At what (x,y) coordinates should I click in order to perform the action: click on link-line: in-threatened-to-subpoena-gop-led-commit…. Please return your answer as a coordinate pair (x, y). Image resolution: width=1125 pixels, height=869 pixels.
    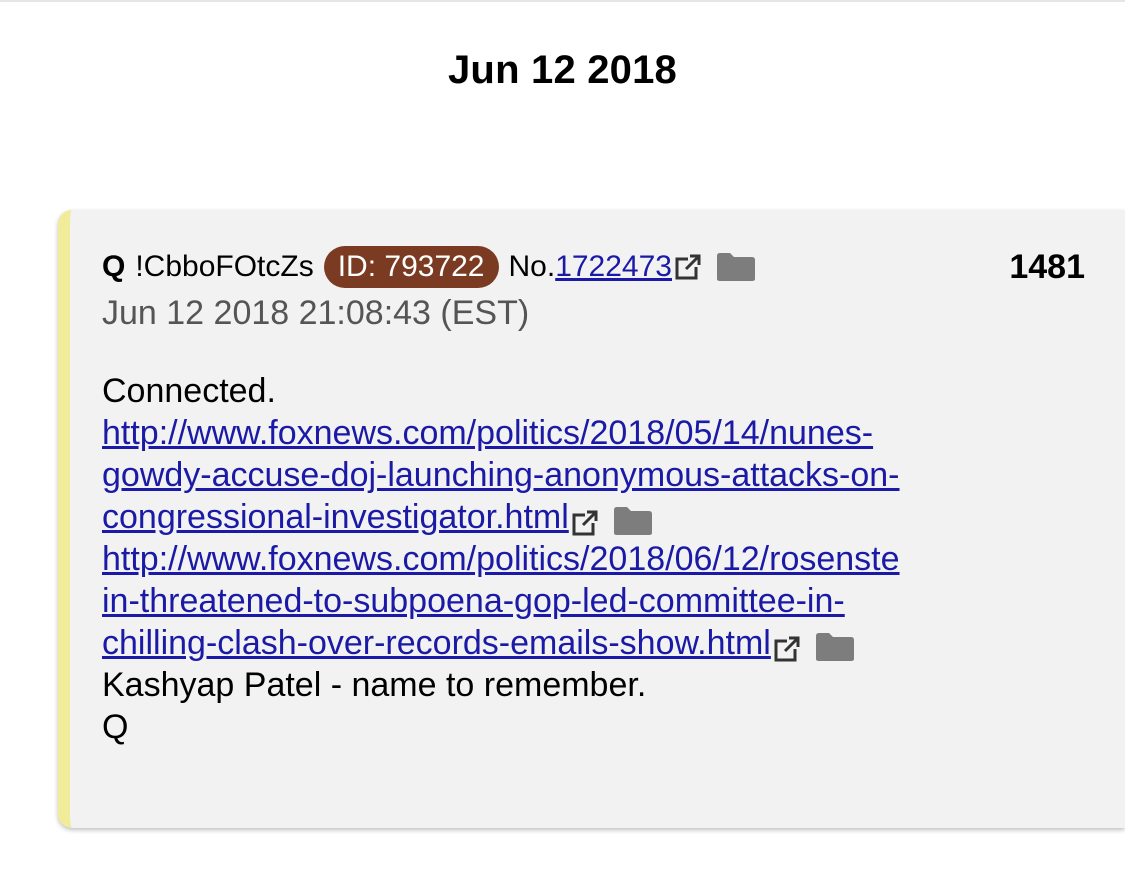
    Looking at the image, I should click on (602, 601).